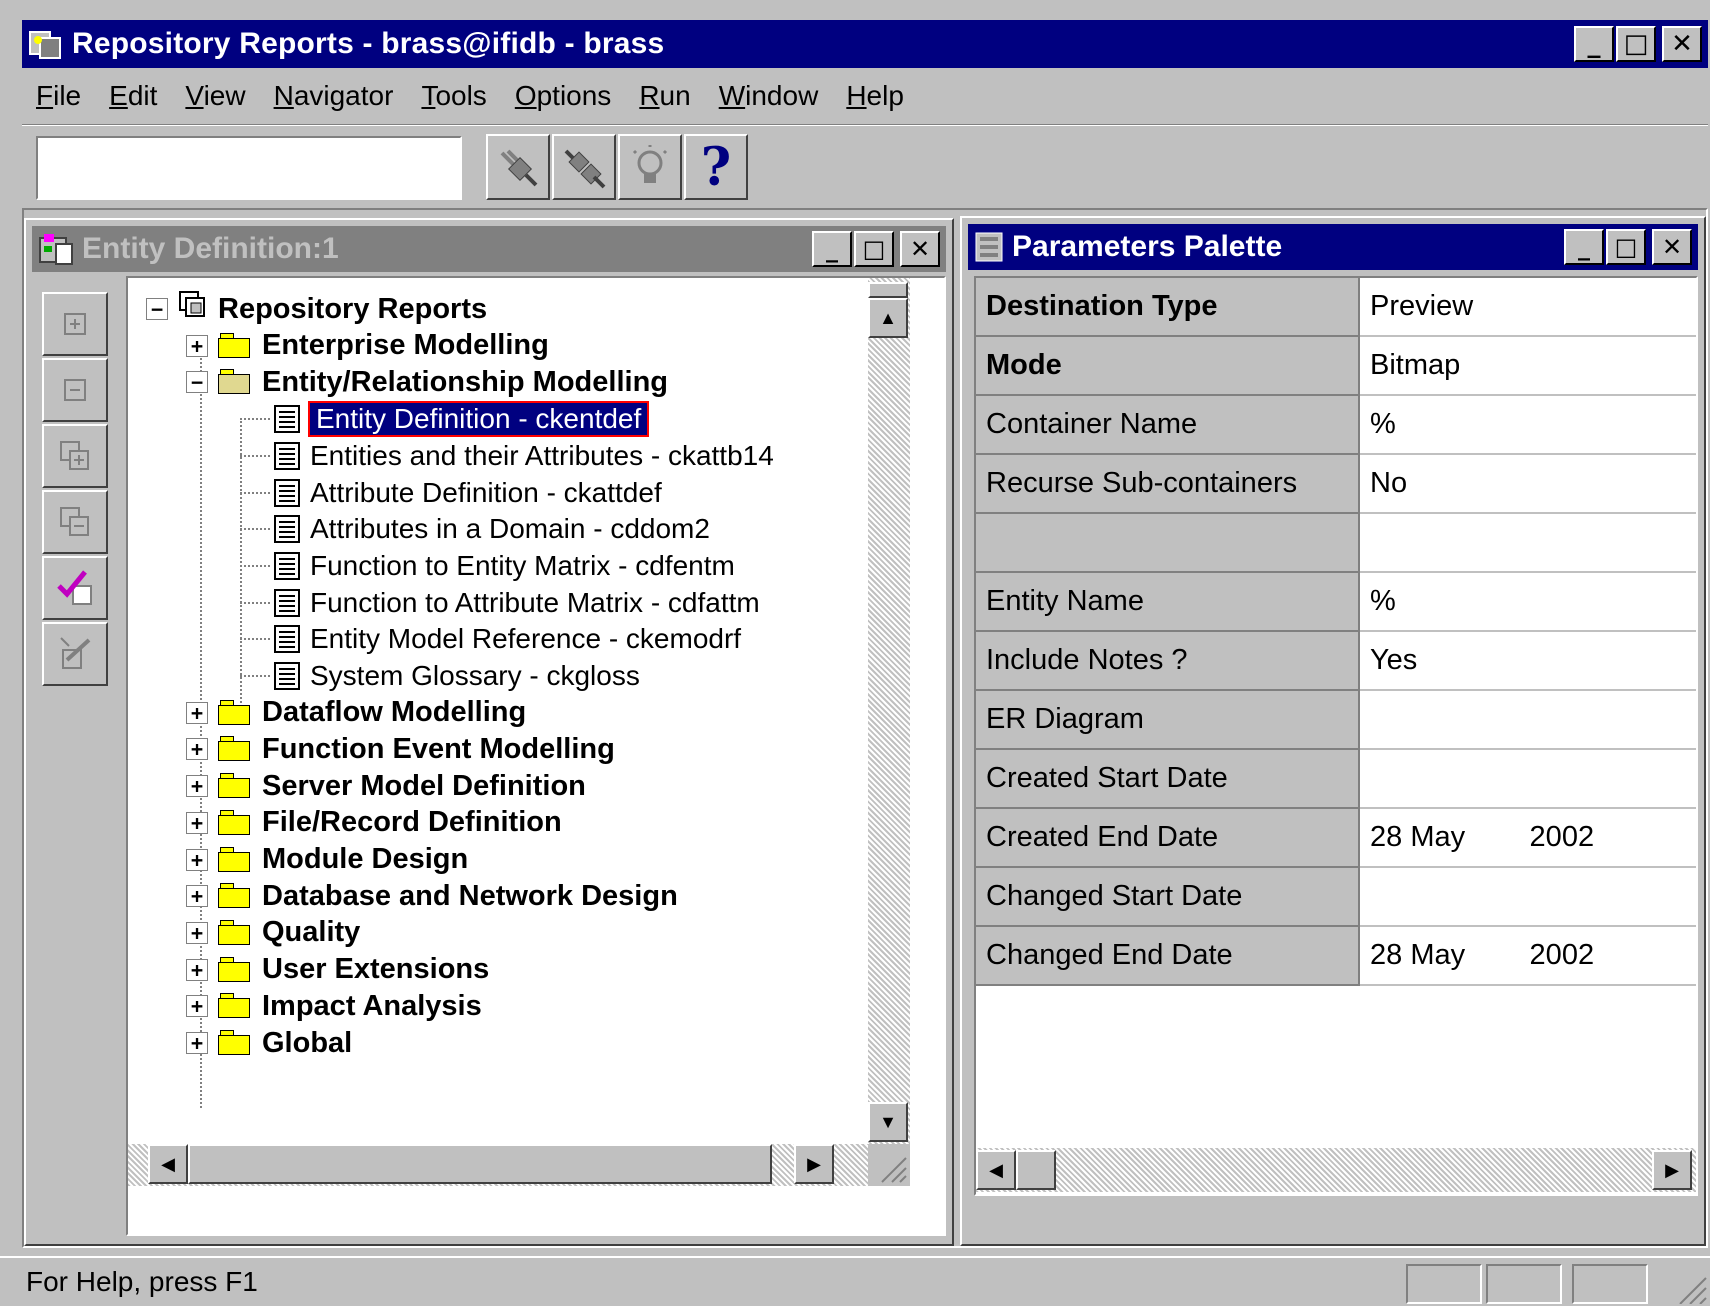 The width and height of the screenshot is (1710, 1306). Describe the element at coordinates (1333, 247) in the screenshot. I see `params-window-titlebar: Parameters Palette _ □ ✕` at that location.